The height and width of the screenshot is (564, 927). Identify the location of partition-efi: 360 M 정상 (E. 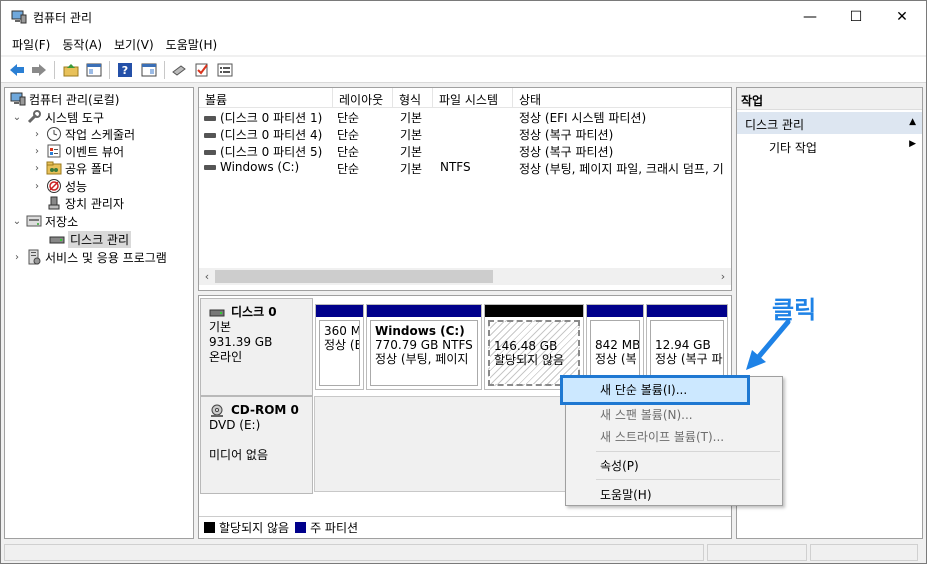
(339, 347).